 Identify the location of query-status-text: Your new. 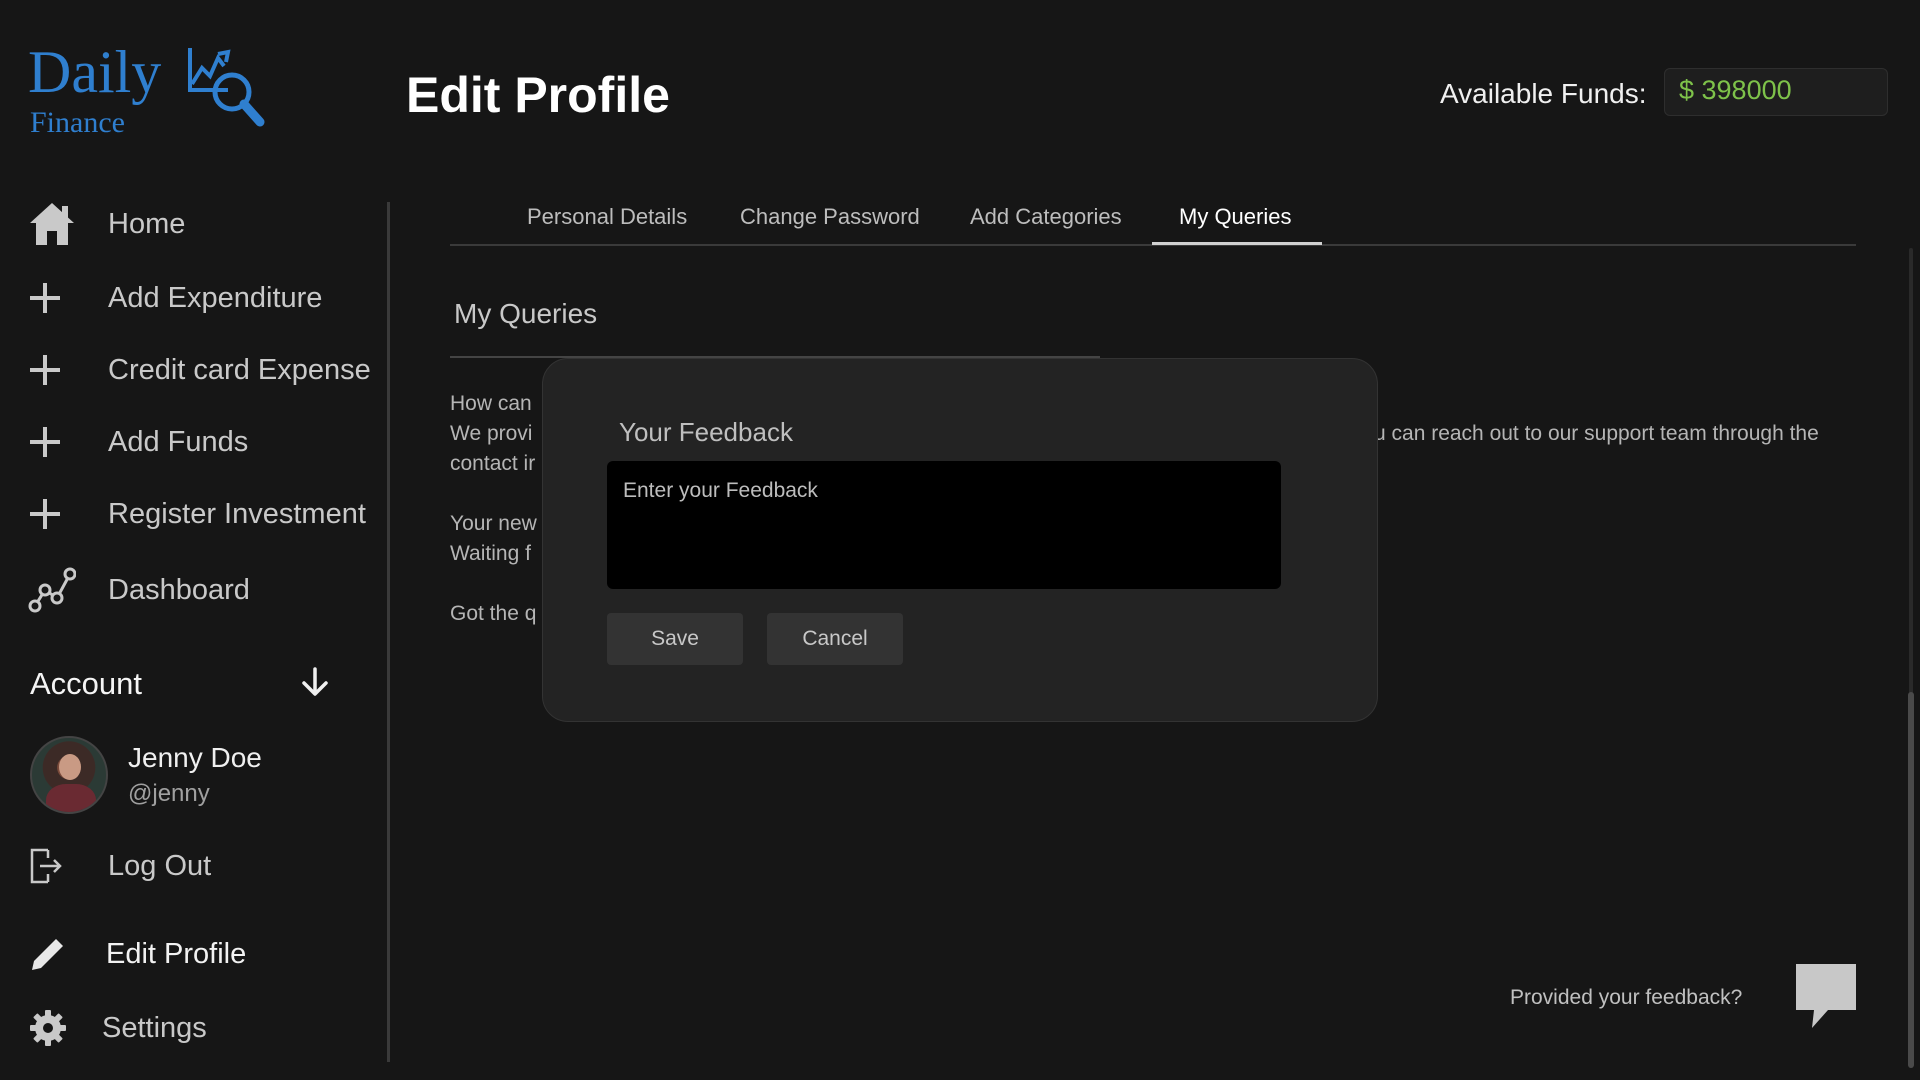
(493, 523).